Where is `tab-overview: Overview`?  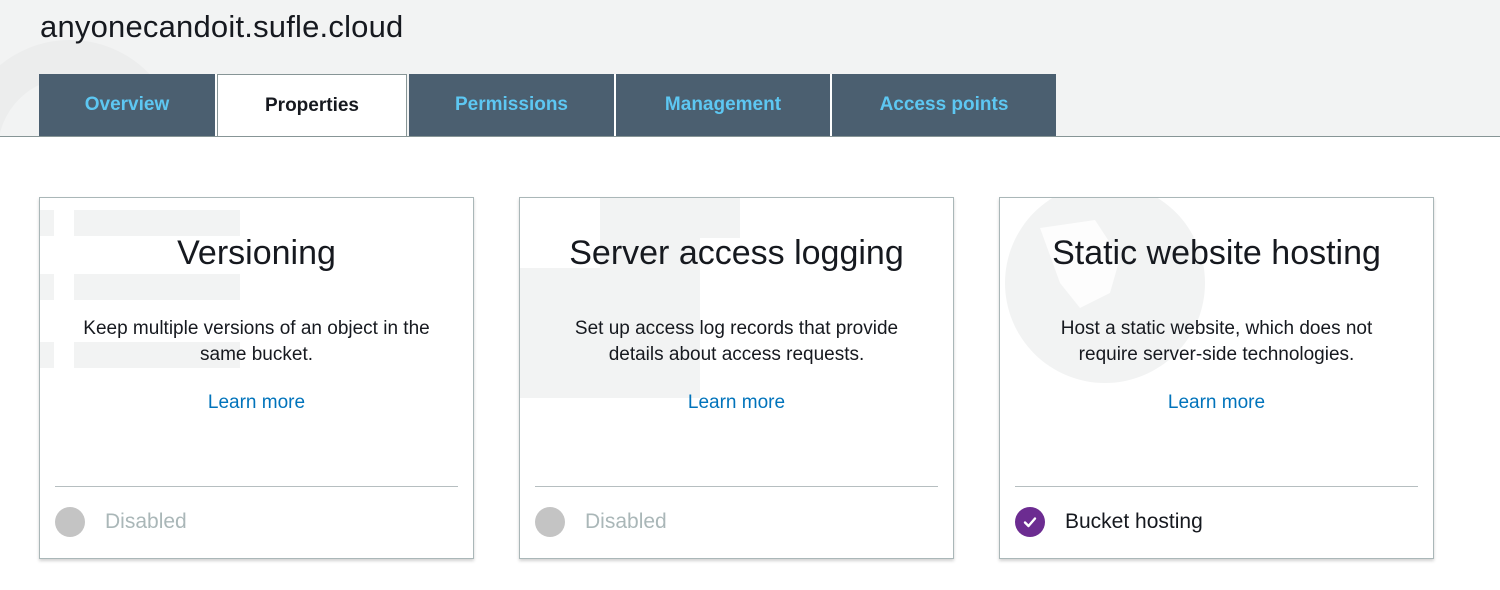
tab-overview: Overview is located at coordinates (128, 105).